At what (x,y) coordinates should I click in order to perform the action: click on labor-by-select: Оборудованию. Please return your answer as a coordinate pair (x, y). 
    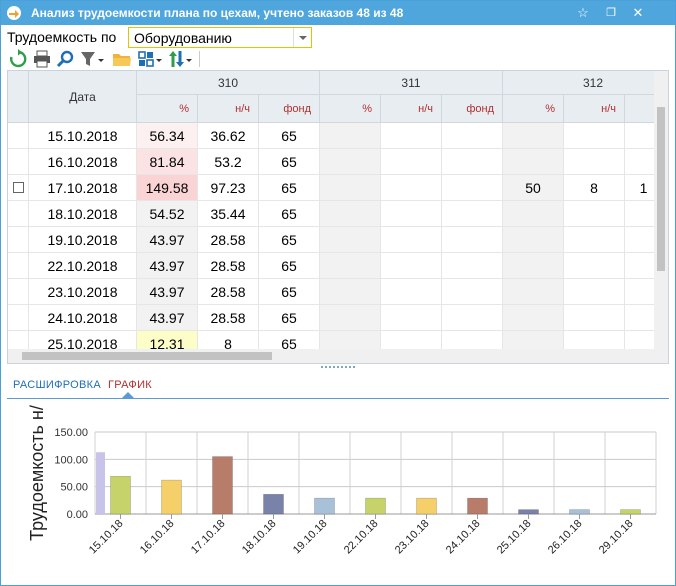
    Looking at the image, I should click on (220, 37).